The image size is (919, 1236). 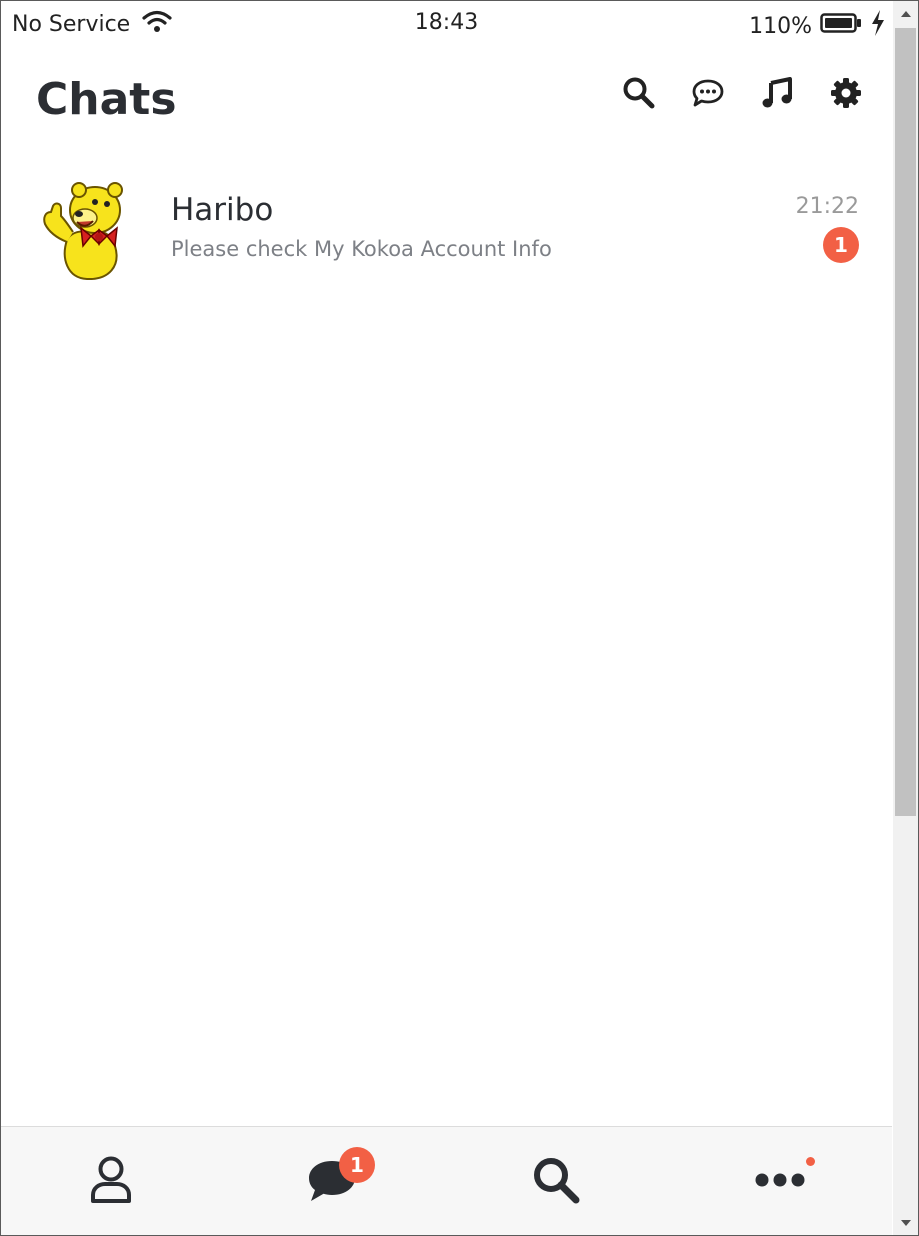 I want to click on more-icon, so click(x=781, y=1182).